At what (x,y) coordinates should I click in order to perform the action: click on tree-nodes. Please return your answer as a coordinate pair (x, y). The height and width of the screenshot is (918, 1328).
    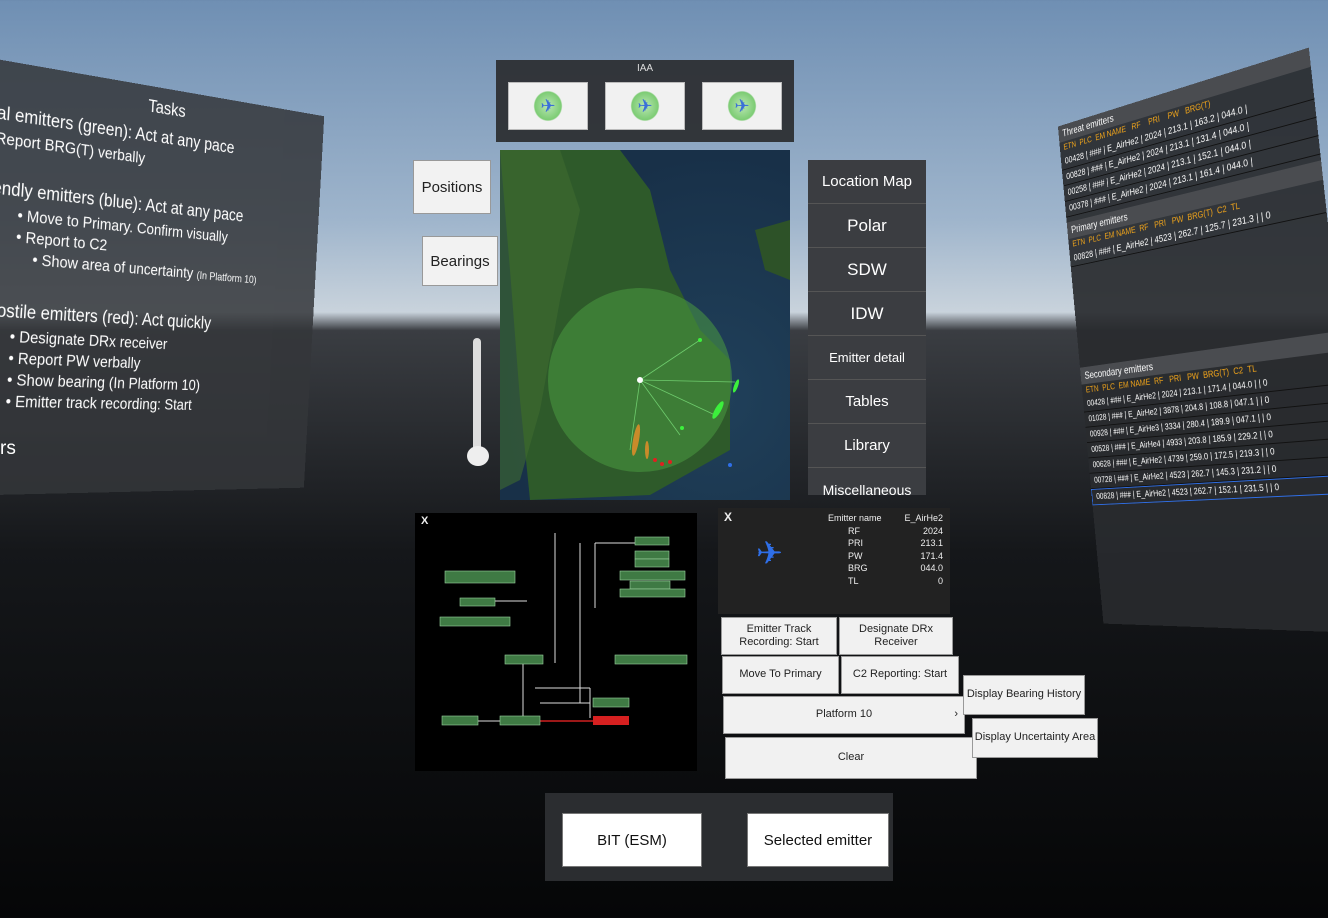
    Looking at the image, I should click on (563, 631).